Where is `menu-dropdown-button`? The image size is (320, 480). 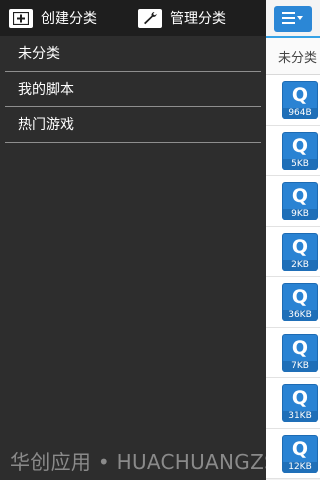 menu-dropdown-button is located at coordinates (293, 19).